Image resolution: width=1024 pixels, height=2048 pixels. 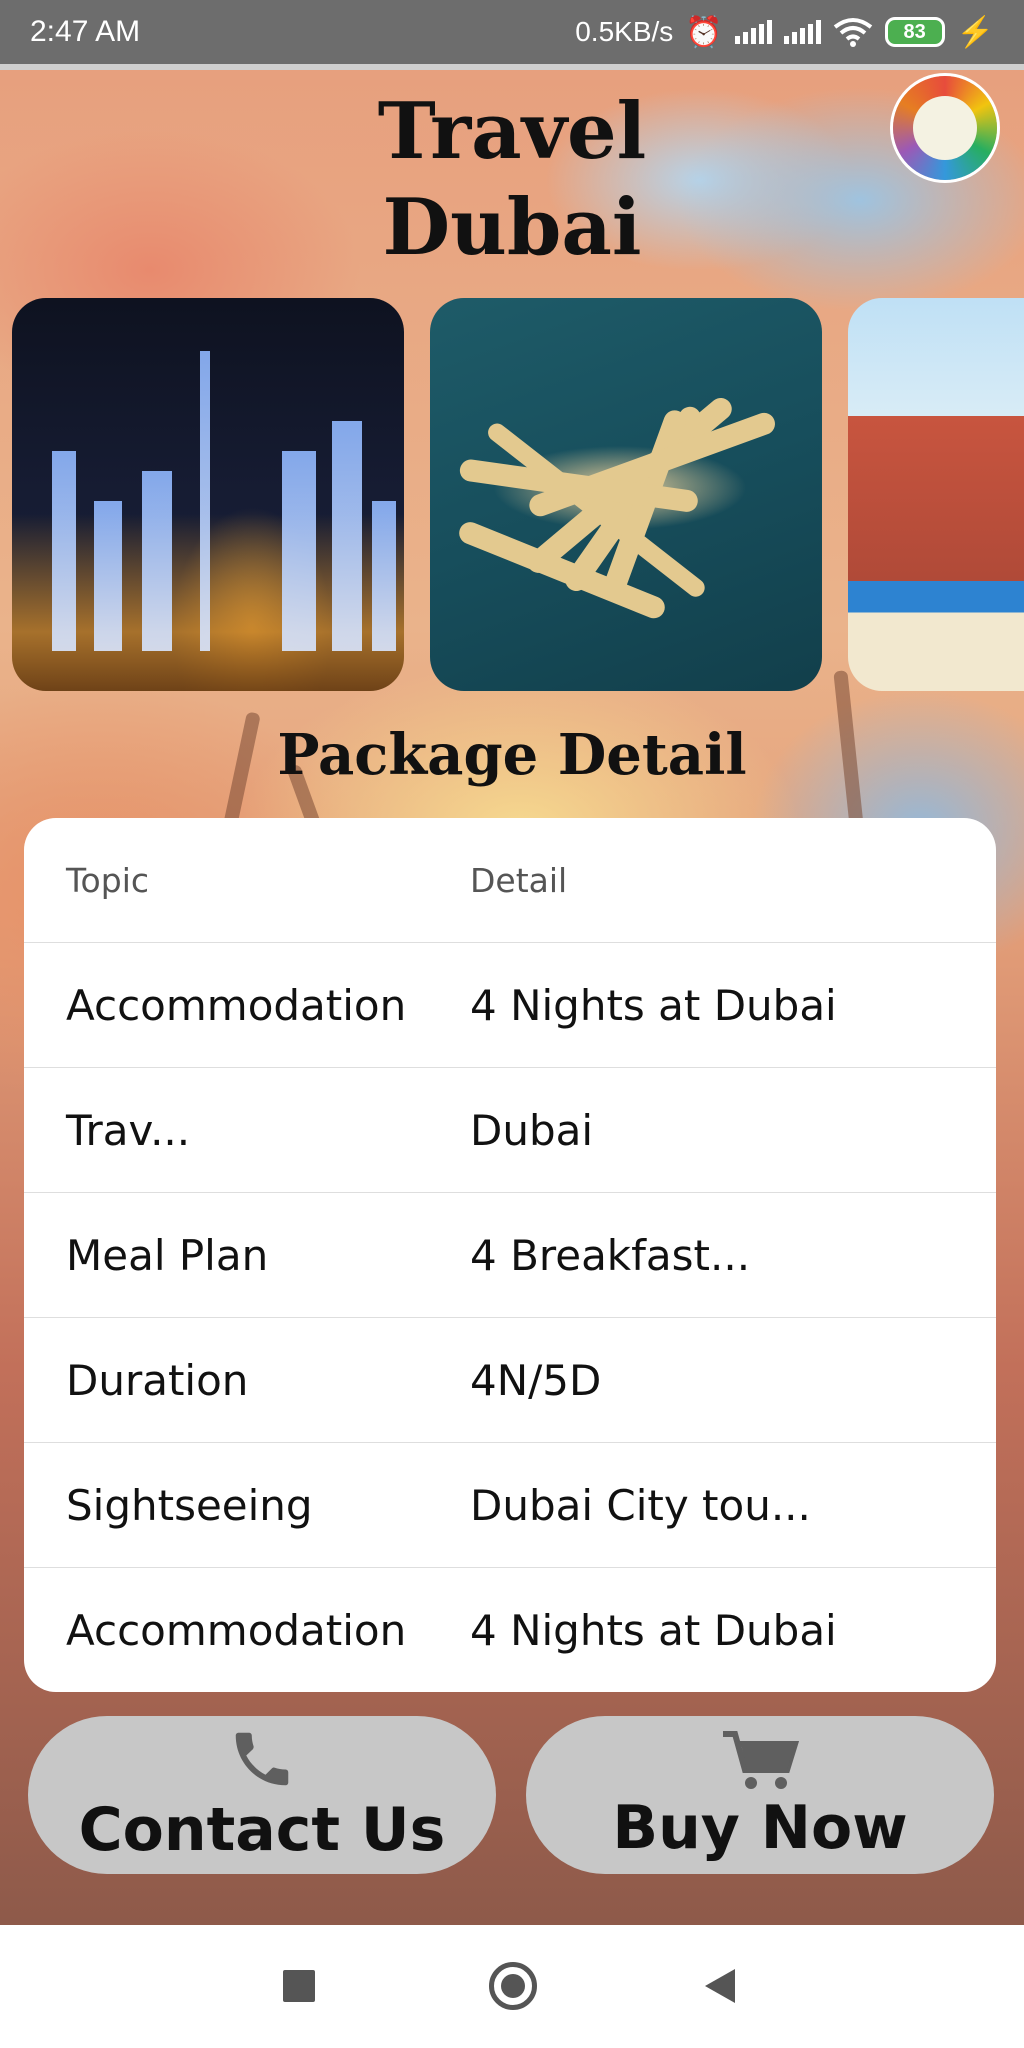 What do you see at coordinates (512, 180) in the screenshot?
I see `page-title: Travel Dubai` at bounding box center [512, 180].